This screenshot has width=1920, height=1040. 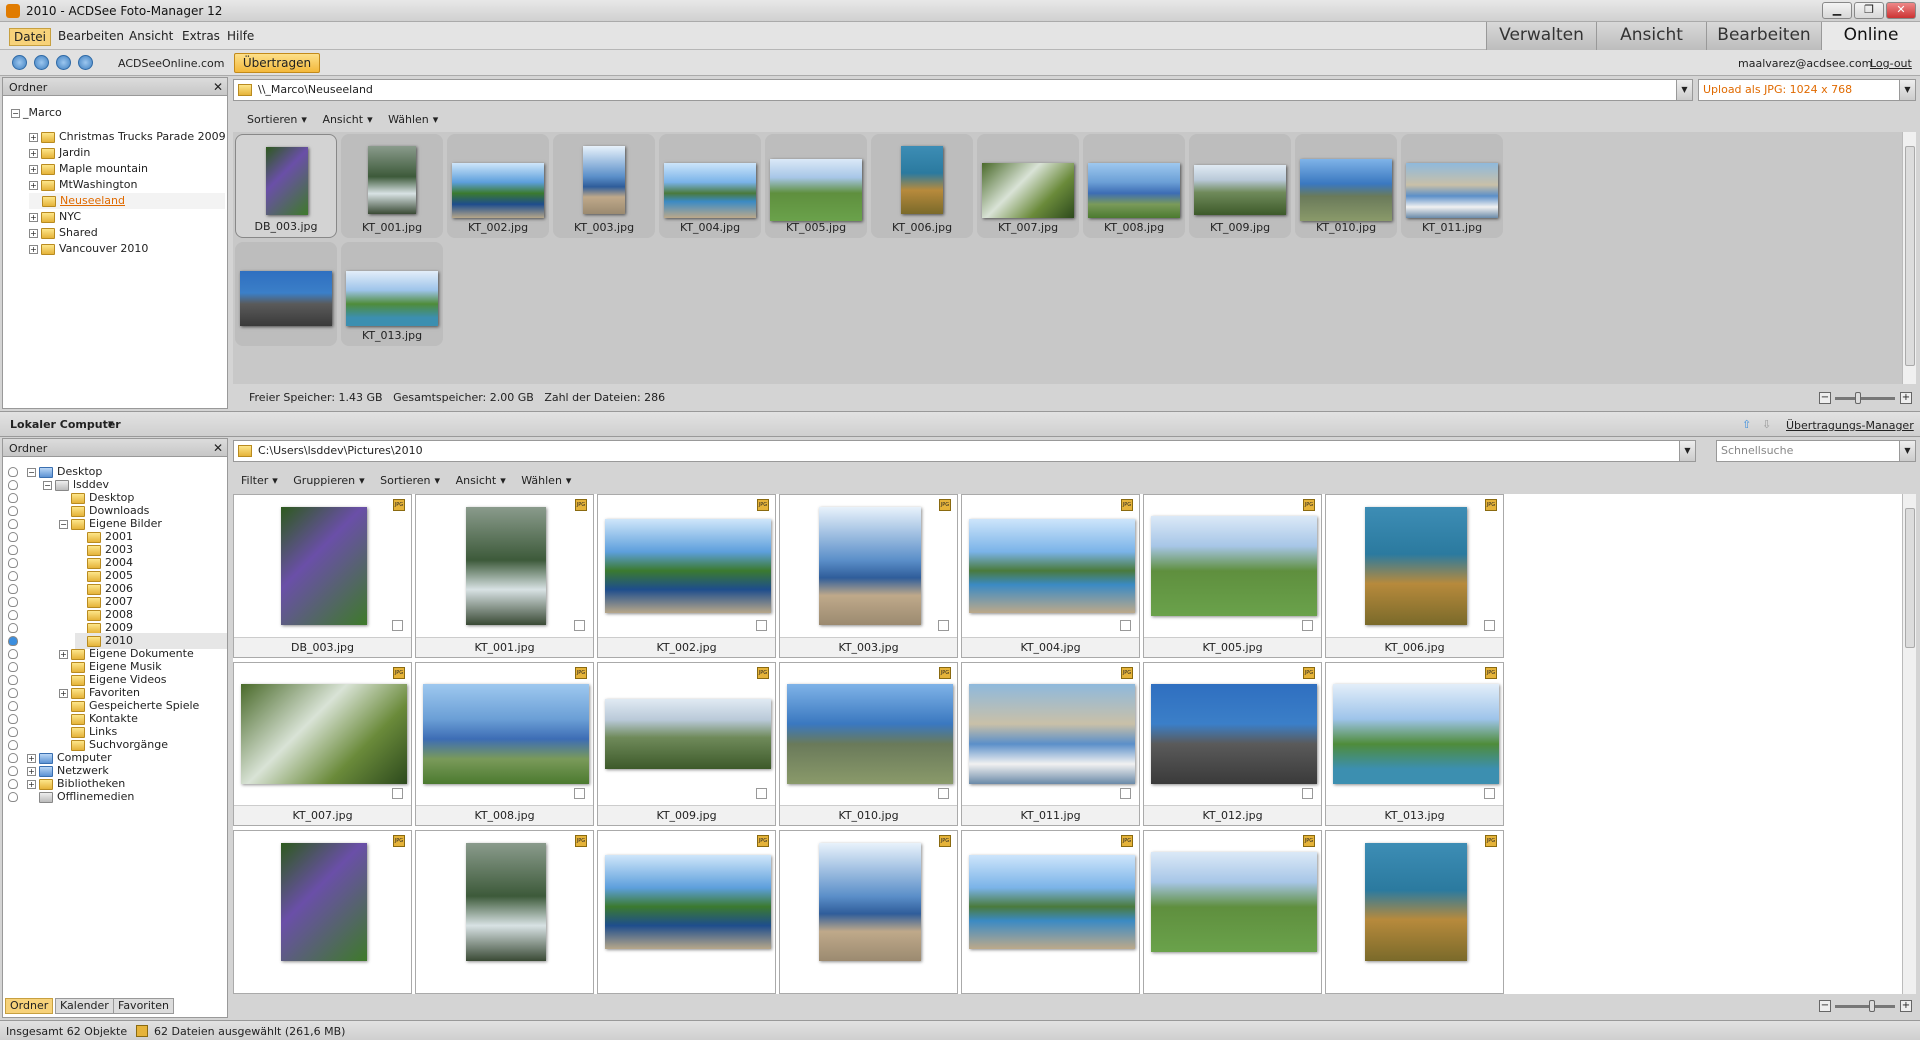 What do you see at coordinates (1872, 1006) in the screenshot?
I see `zoom-knob` at bounding box center [1872, 1006].